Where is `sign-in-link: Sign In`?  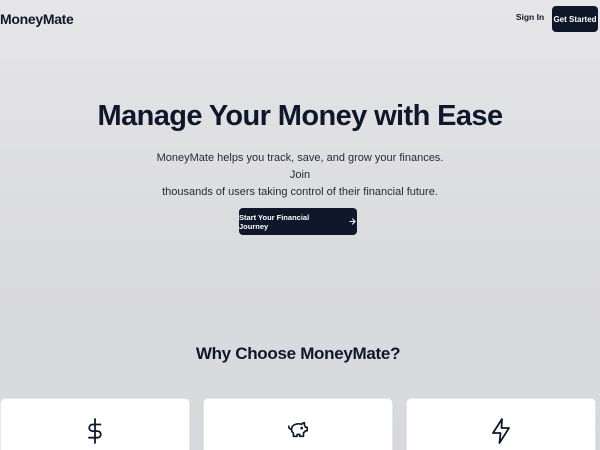 sign-in-link: Sign In is located at coordinates (530, 17).